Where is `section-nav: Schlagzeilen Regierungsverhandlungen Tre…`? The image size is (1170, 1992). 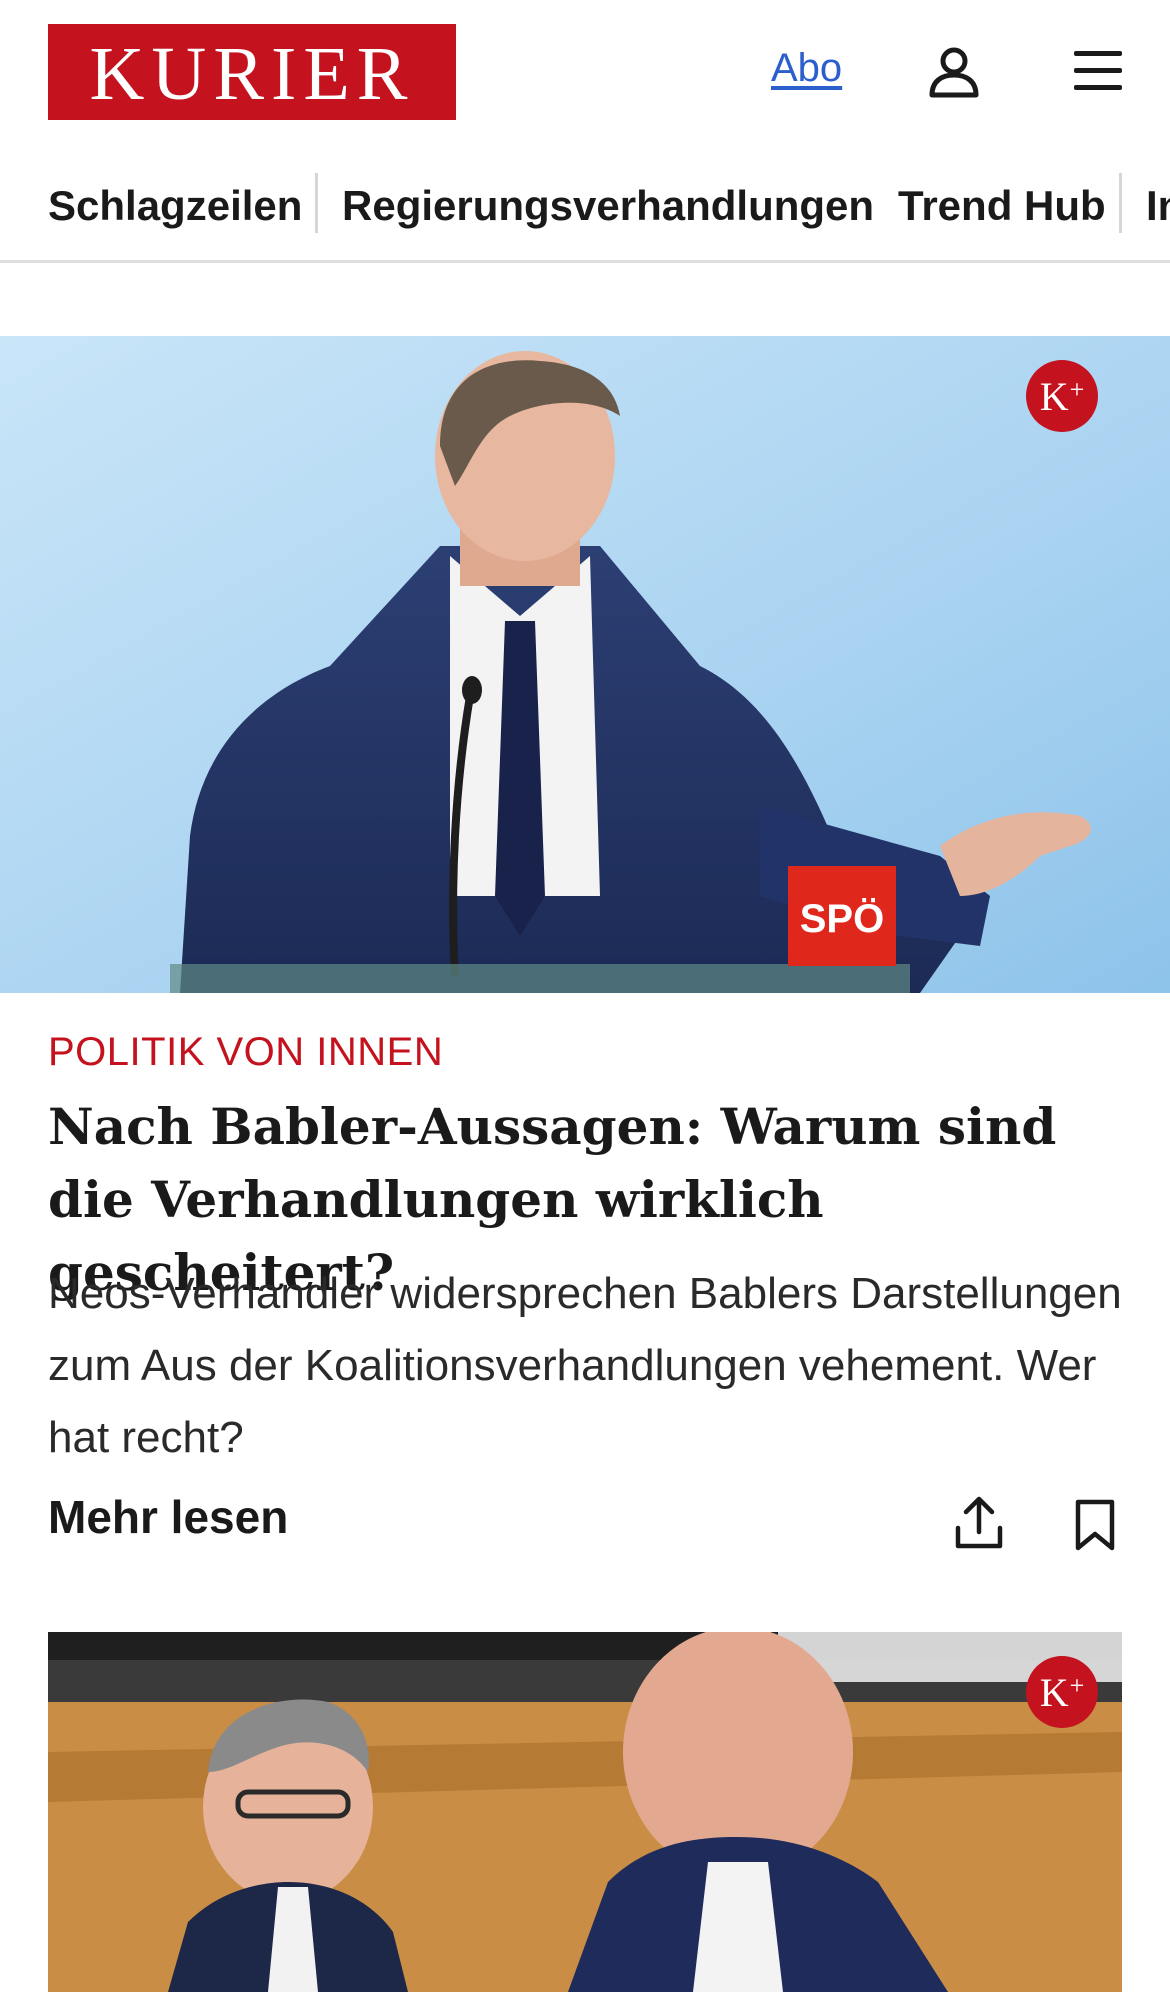
section-nav: Schlagzeilen Regierungsverhandlungen Tre… is located at coordinates (585, 203).